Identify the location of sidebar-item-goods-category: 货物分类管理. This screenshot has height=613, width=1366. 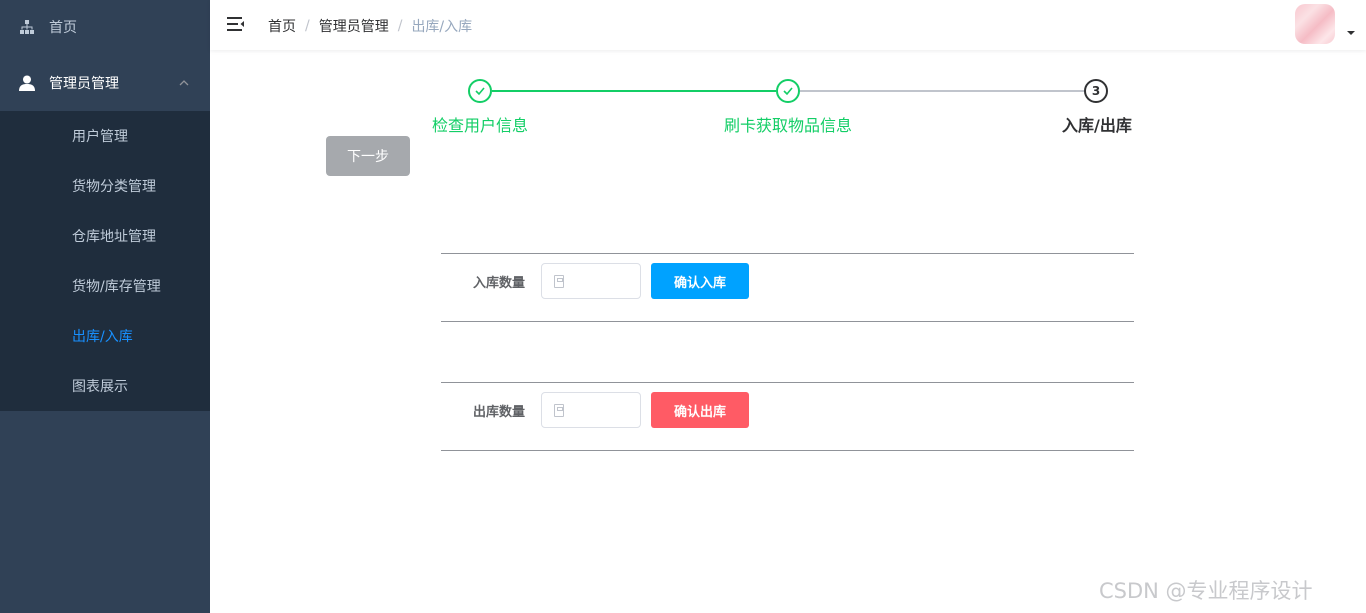
(105, 186).